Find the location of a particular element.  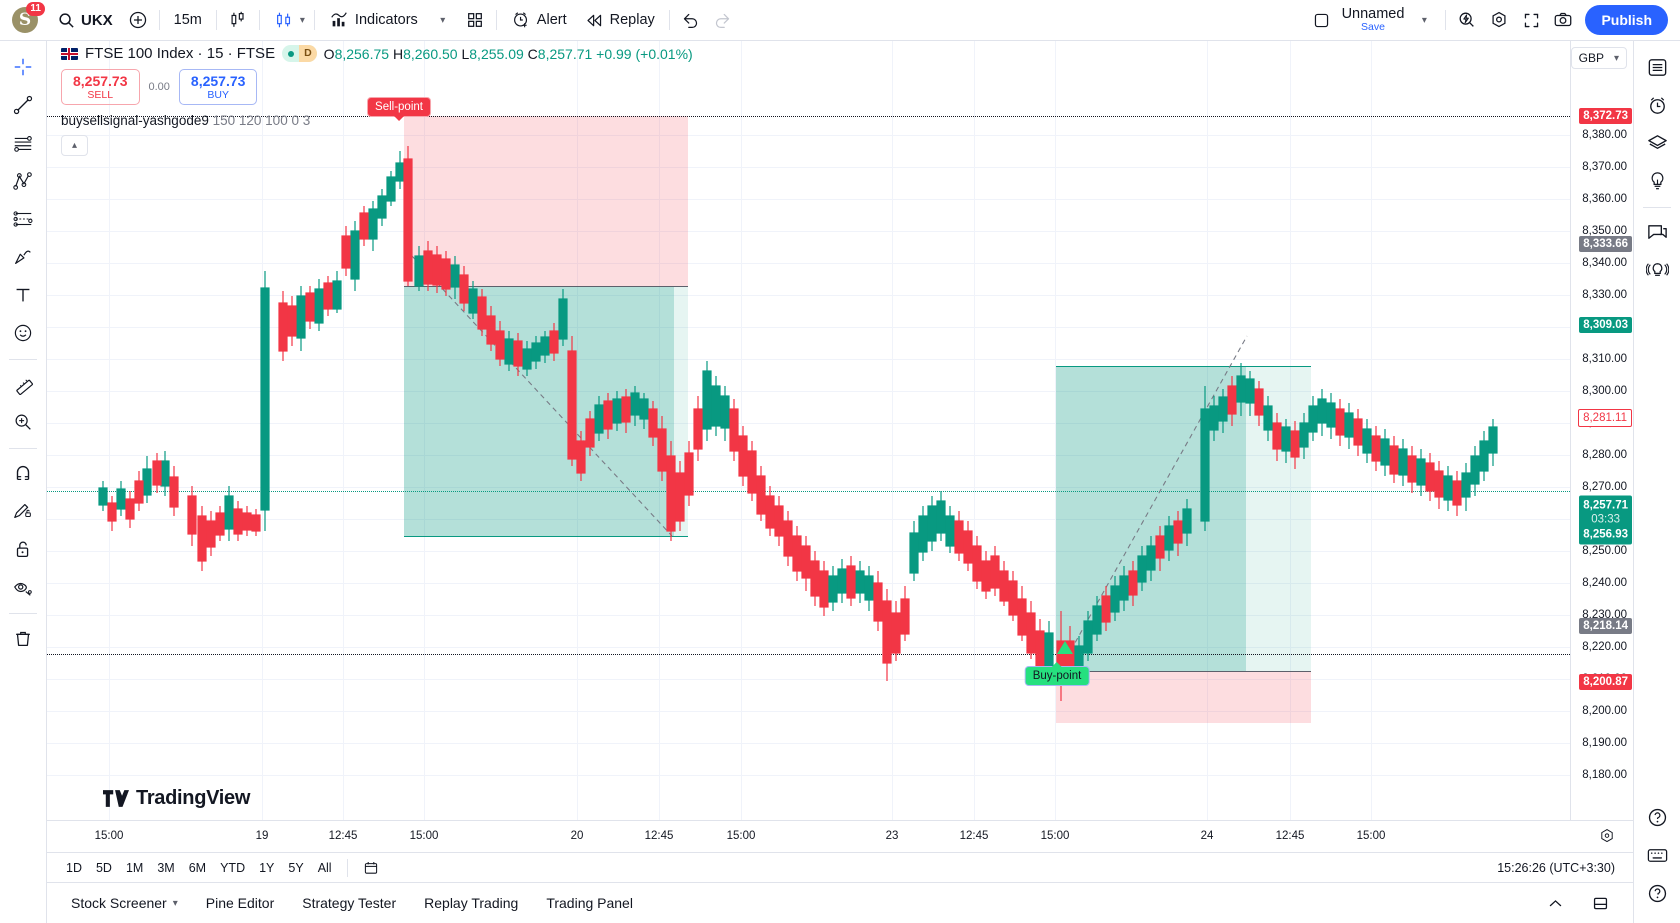

sell-button: 8,257.73 SELL is located at coordinates (100, 87).